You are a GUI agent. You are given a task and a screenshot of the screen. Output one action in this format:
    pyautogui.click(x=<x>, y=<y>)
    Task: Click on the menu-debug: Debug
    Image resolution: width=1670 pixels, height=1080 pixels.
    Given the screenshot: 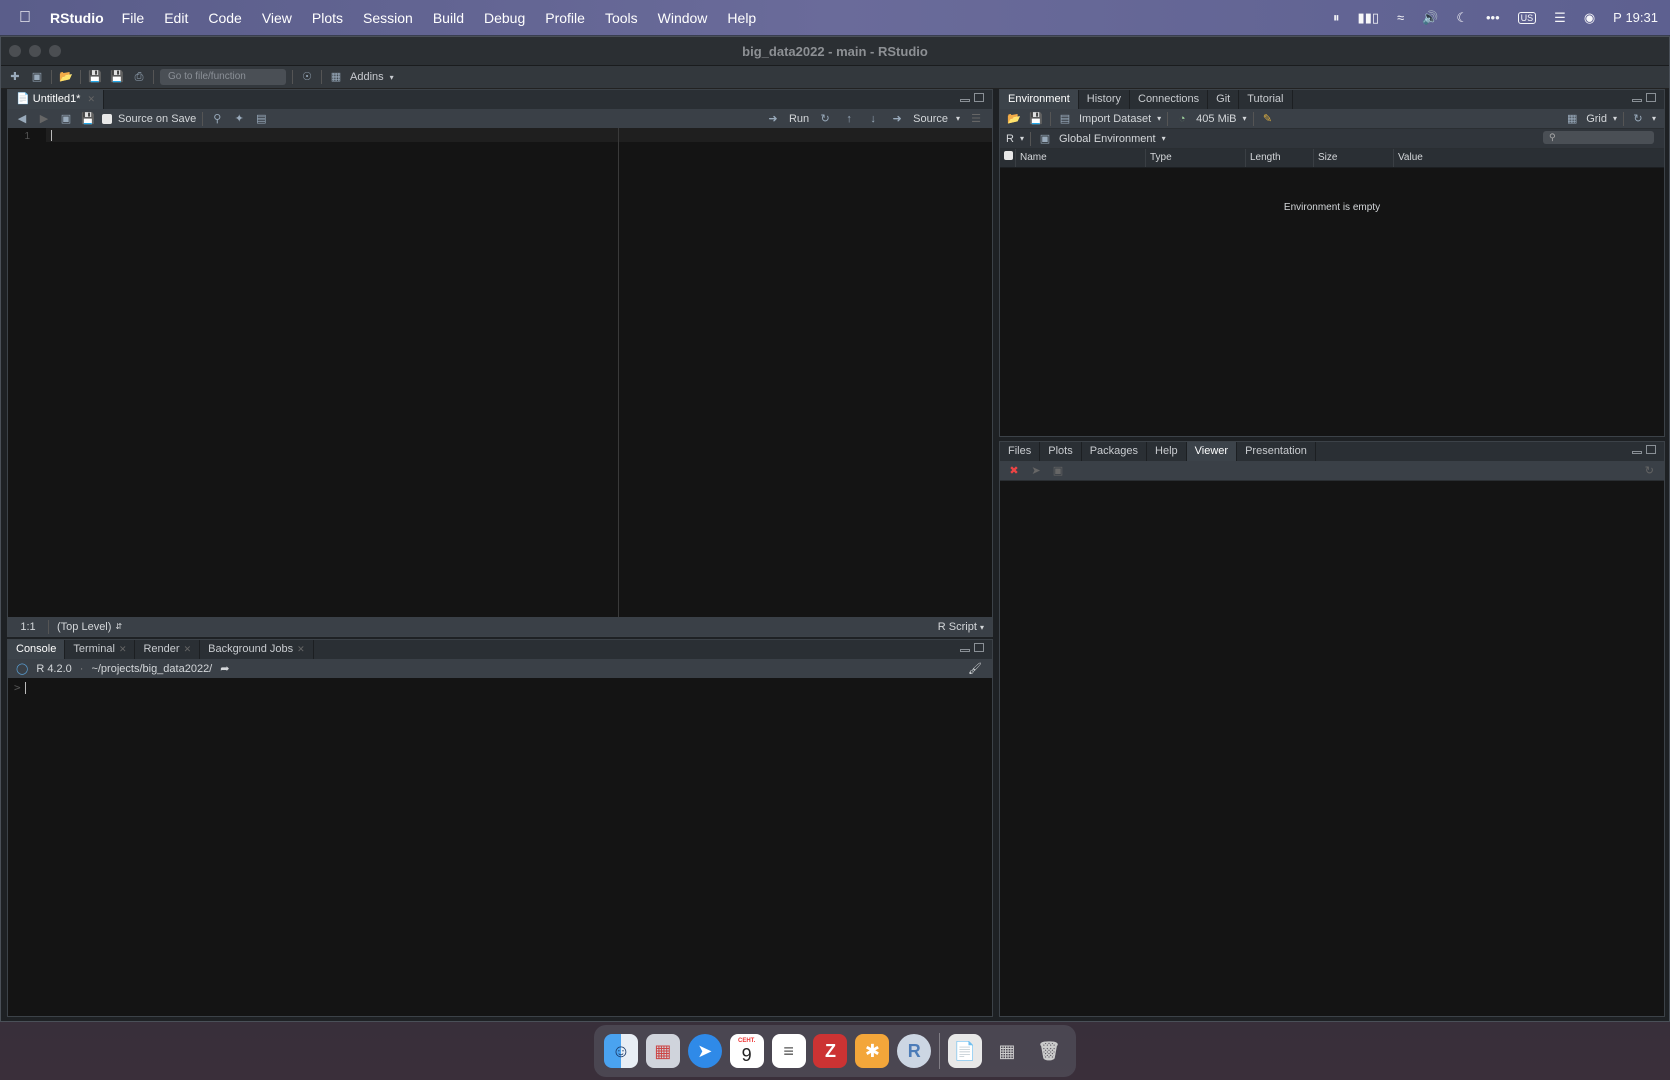 What is the action you would take?
    pyautogui.click(x=504, y=18)
    